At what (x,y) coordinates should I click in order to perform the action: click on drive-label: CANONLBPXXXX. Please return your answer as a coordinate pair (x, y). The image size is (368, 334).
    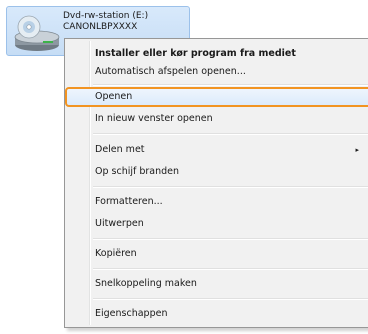
    Looking at the image, I should click on (100, 27).